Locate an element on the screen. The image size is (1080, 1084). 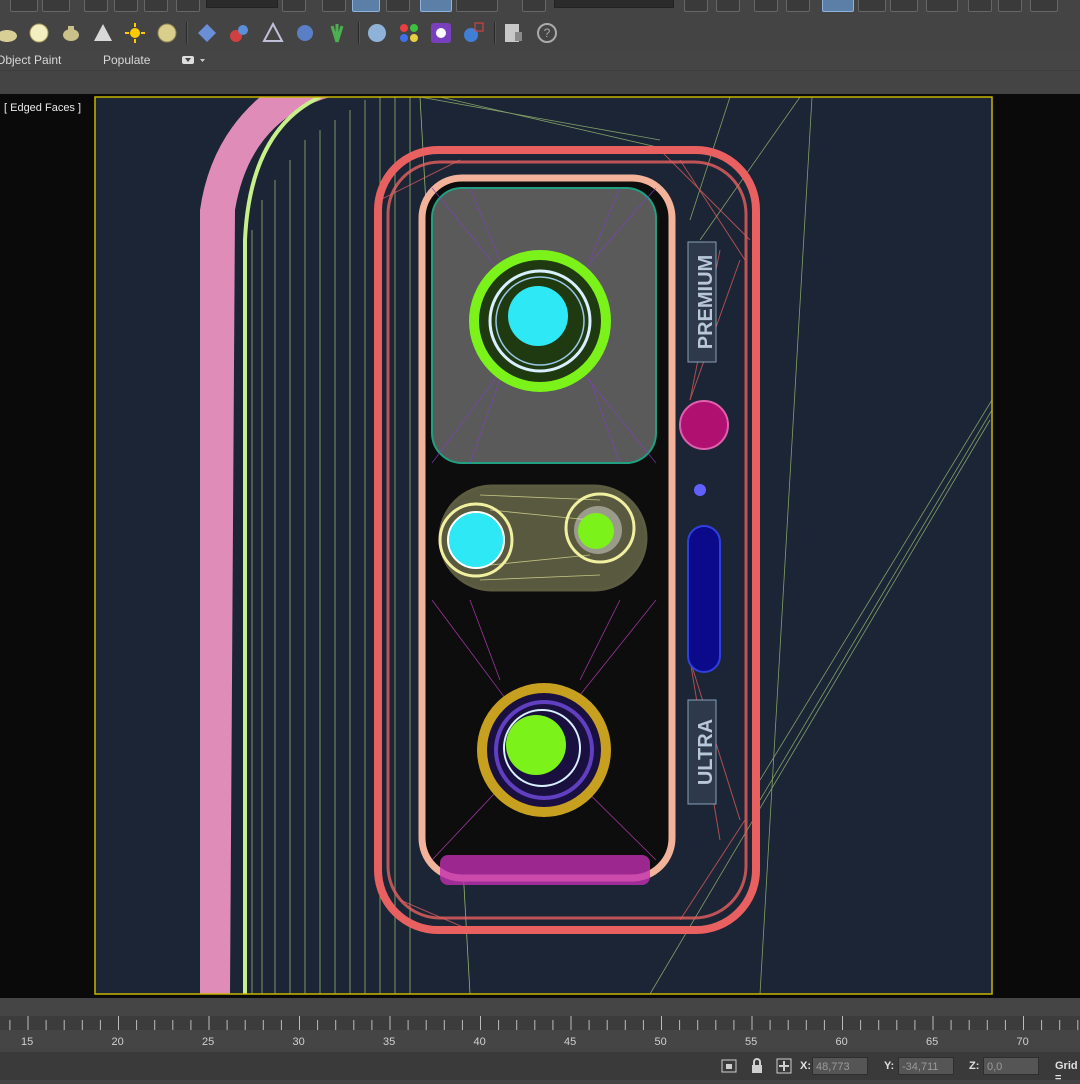
tab-object-paint: Object Paint is located at coordinates (30, 60).